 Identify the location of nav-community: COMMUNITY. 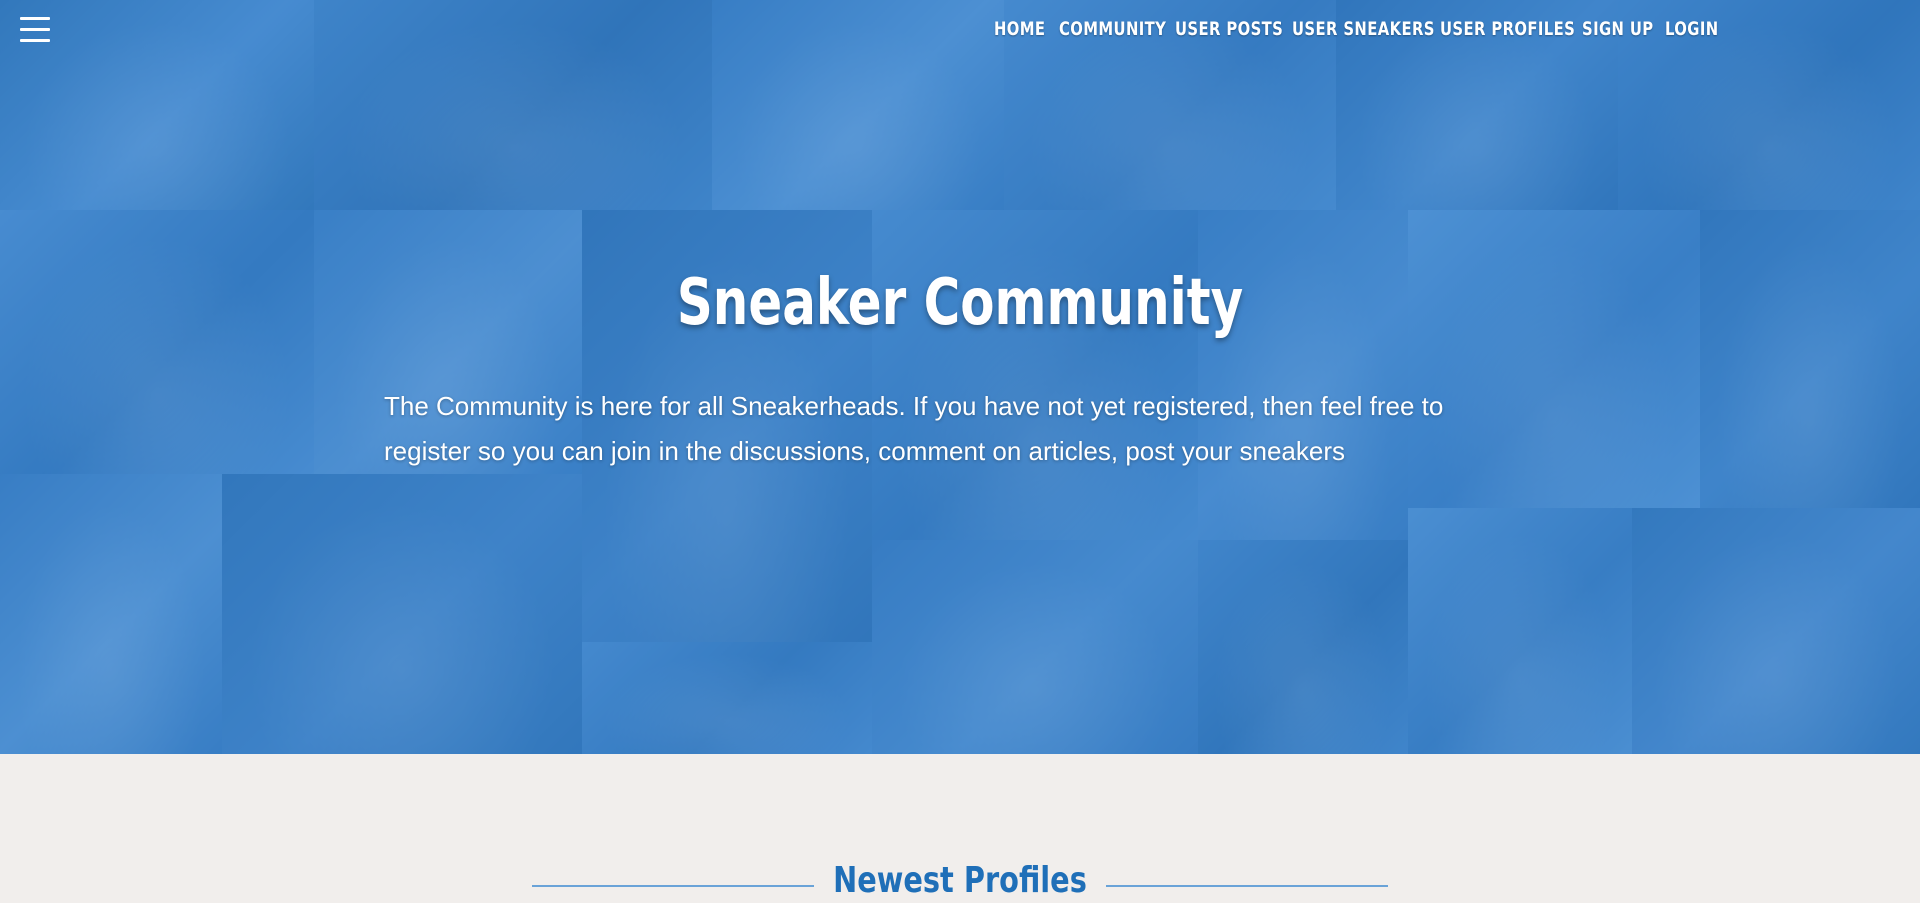
(1112, 29).